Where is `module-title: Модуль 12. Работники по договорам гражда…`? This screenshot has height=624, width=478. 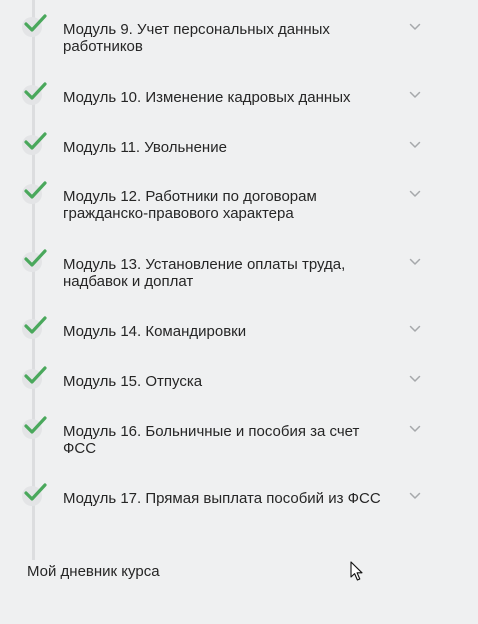
module-title: Модуль 12. Работники по договорам гражда… is located at coordinates (228, 205).